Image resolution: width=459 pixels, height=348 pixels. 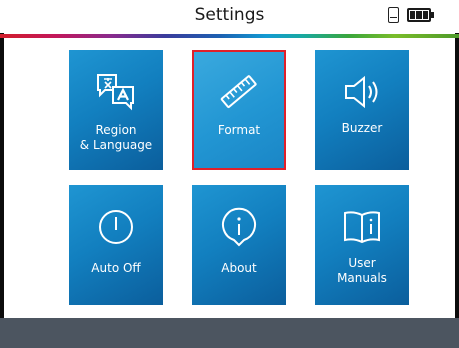 What do you see at coordinates (362, 245) in the screenshot?
I see `tile-user-manuals: User Manuals` at bounding box center [362, 245].